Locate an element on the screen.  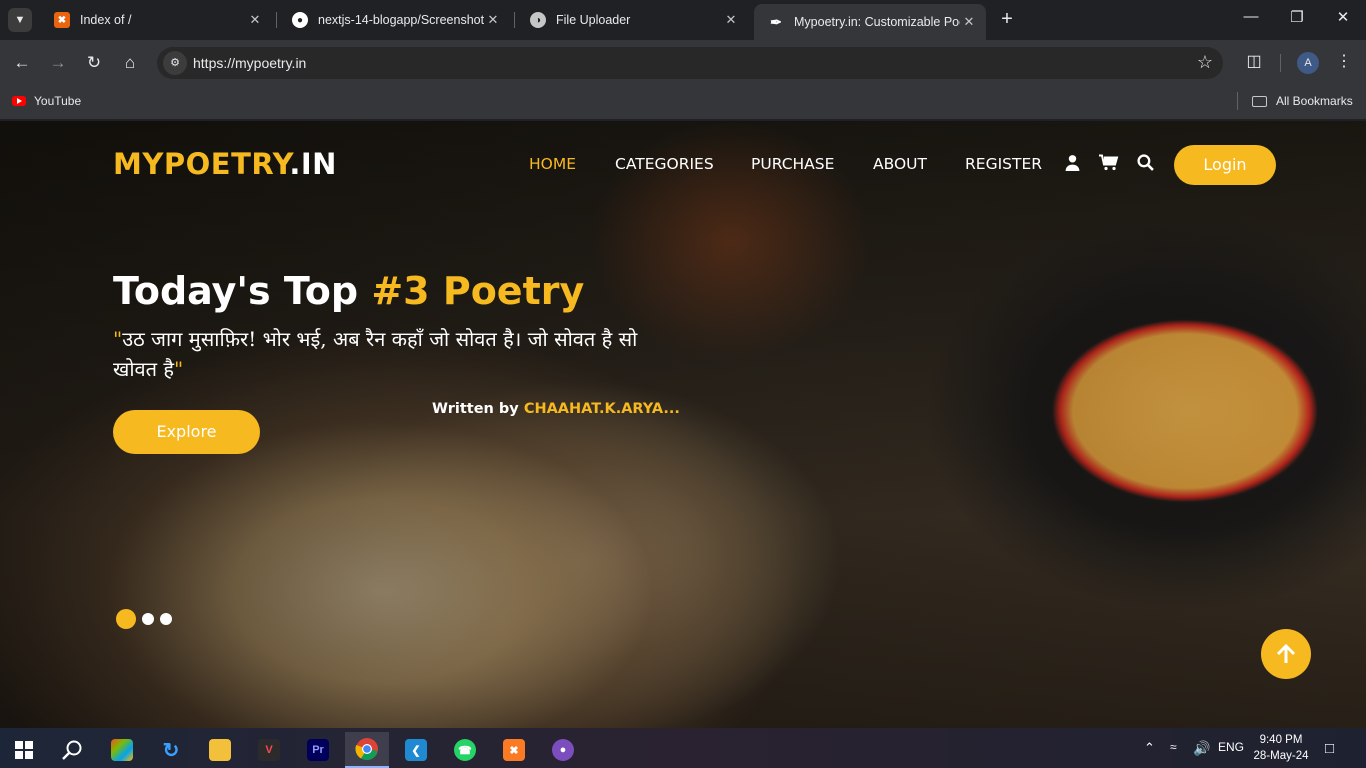
quote-close: " is located at coordinates (179, 369).